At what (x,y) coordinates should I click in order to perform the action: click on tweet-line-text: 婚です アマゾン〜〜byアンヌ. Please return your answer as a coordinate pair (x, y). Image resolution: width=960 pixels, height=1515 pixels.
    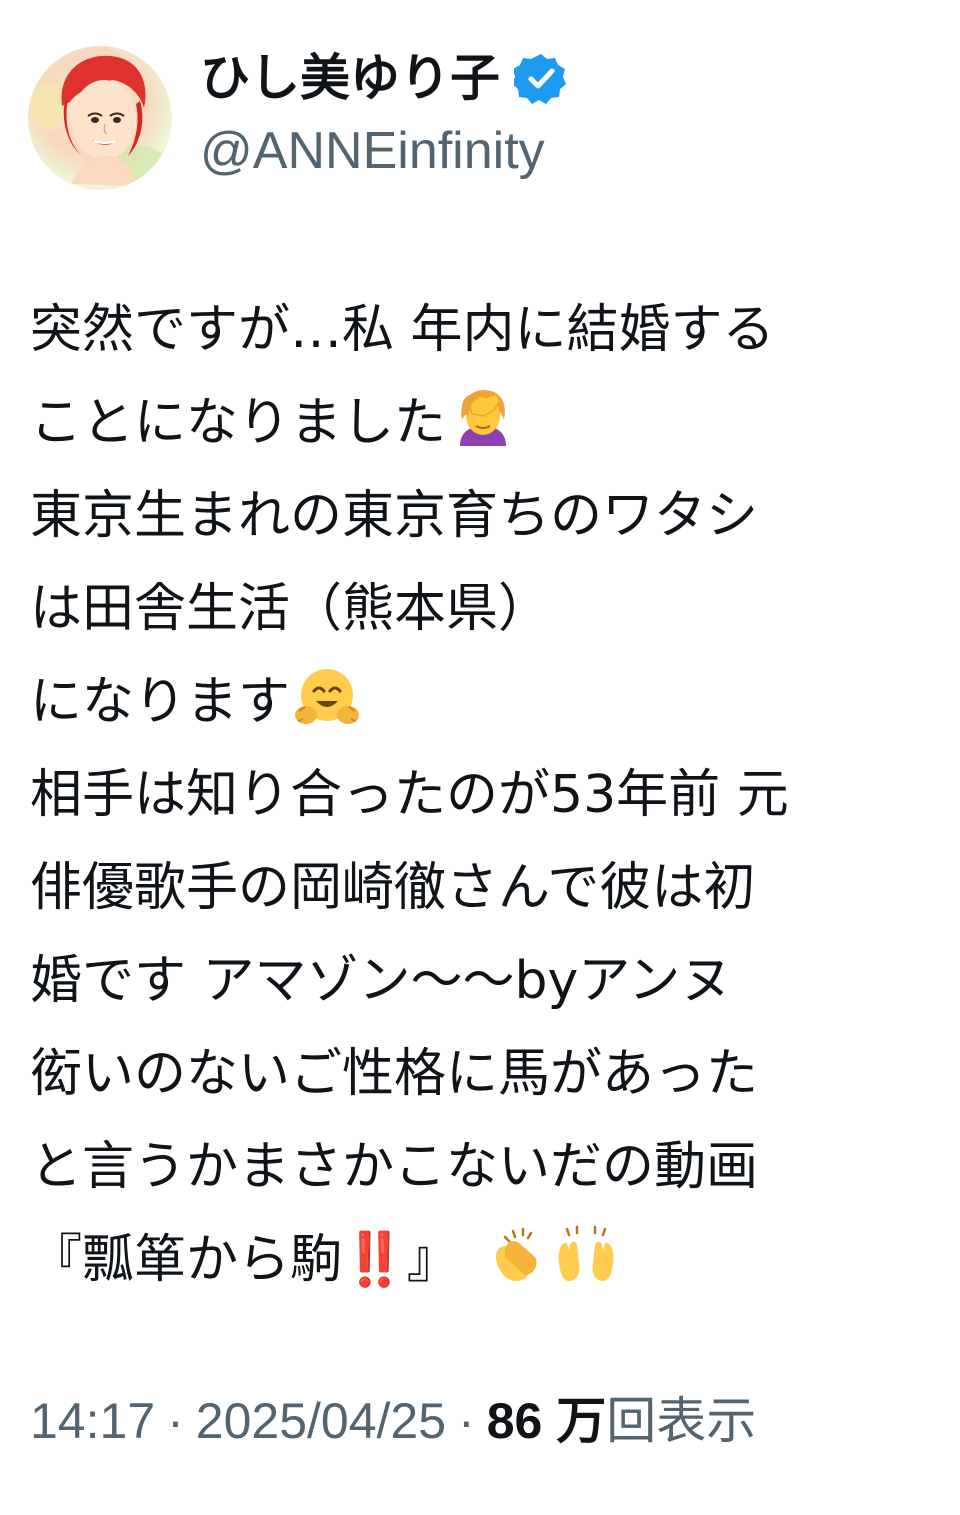
    Looking at the image, I should click on (381, 981).